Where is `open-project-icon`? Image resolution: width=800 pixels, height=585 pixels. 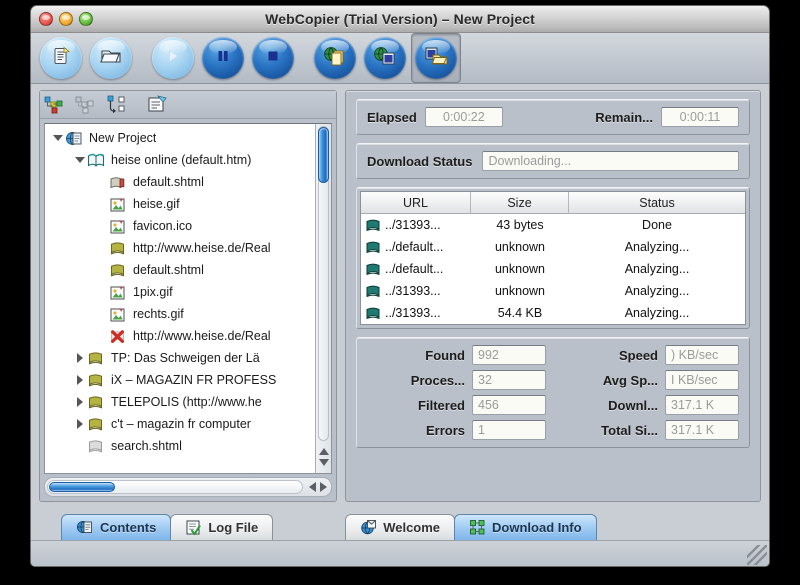 open-project-icon is located at coordinates (436, 58).